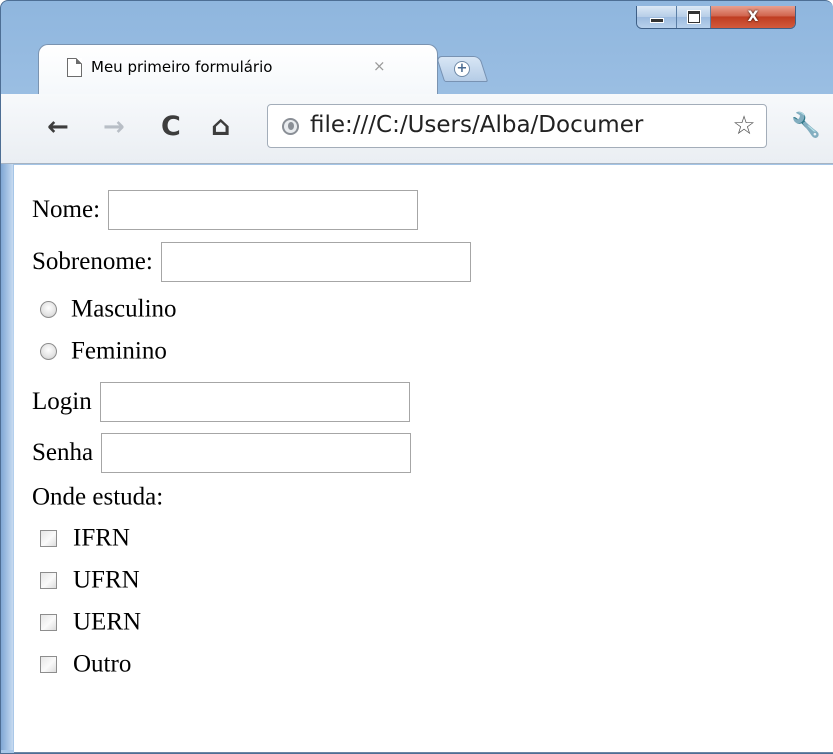  I want to click on senha-input, so click(256, 453).